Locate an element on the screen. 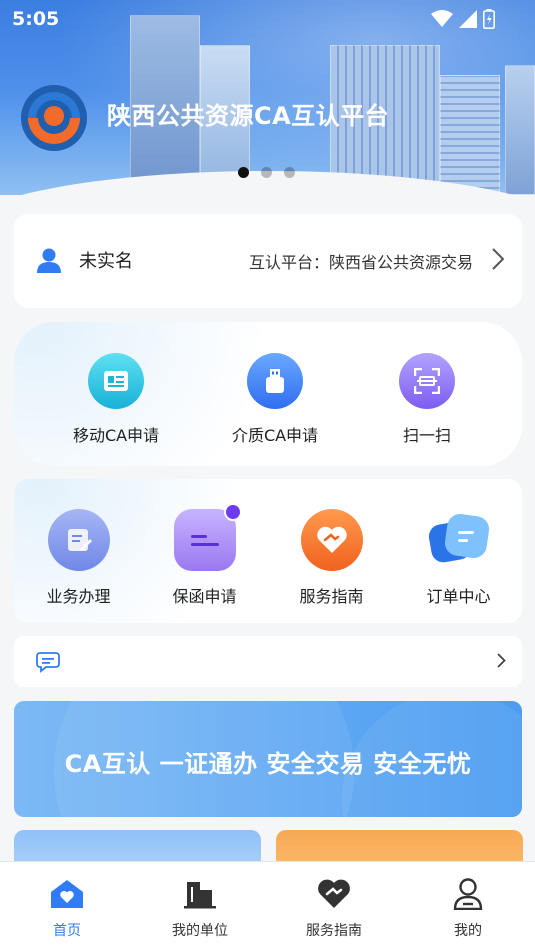 The height and width of the screenshot is (951, 535). service-label: 订单中心 is located at coordinates (458, 596).